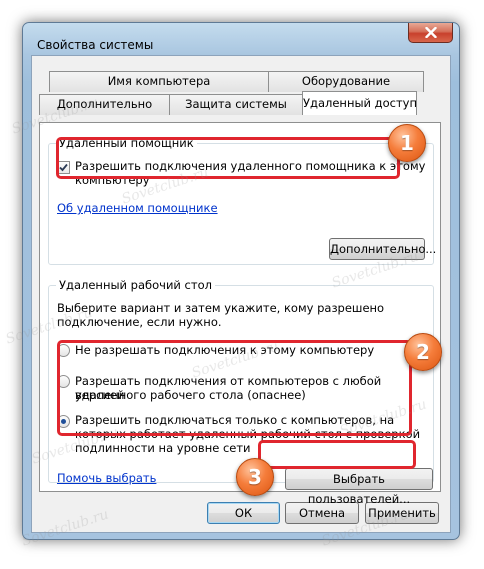  I want to click on highlight-remote-assistance-checkbox, so click(228, 158).